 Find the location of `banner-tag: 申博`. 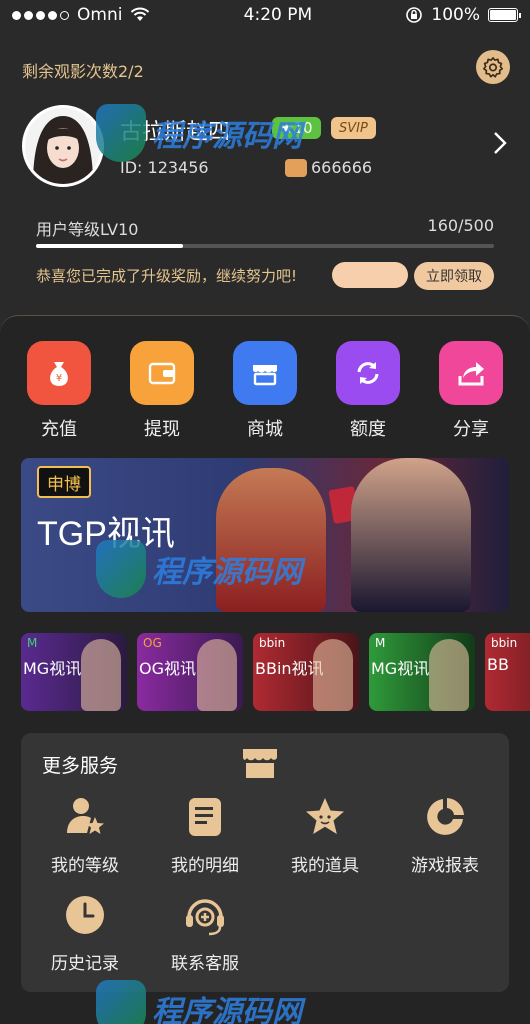

banner-tag: 申博 is located at coordinates (64, 482).